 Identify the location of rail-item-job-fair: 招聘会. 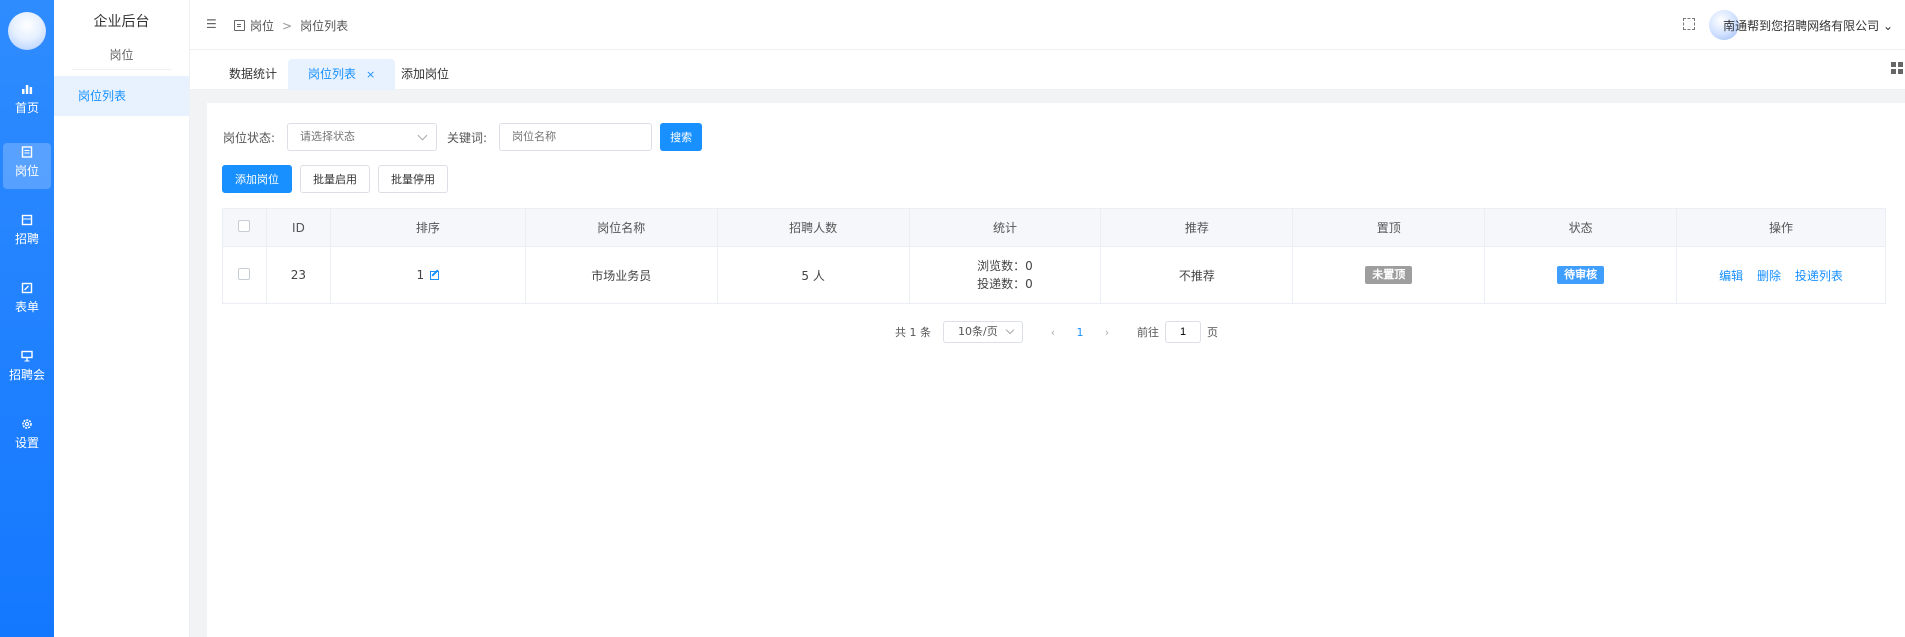
(27, 370).